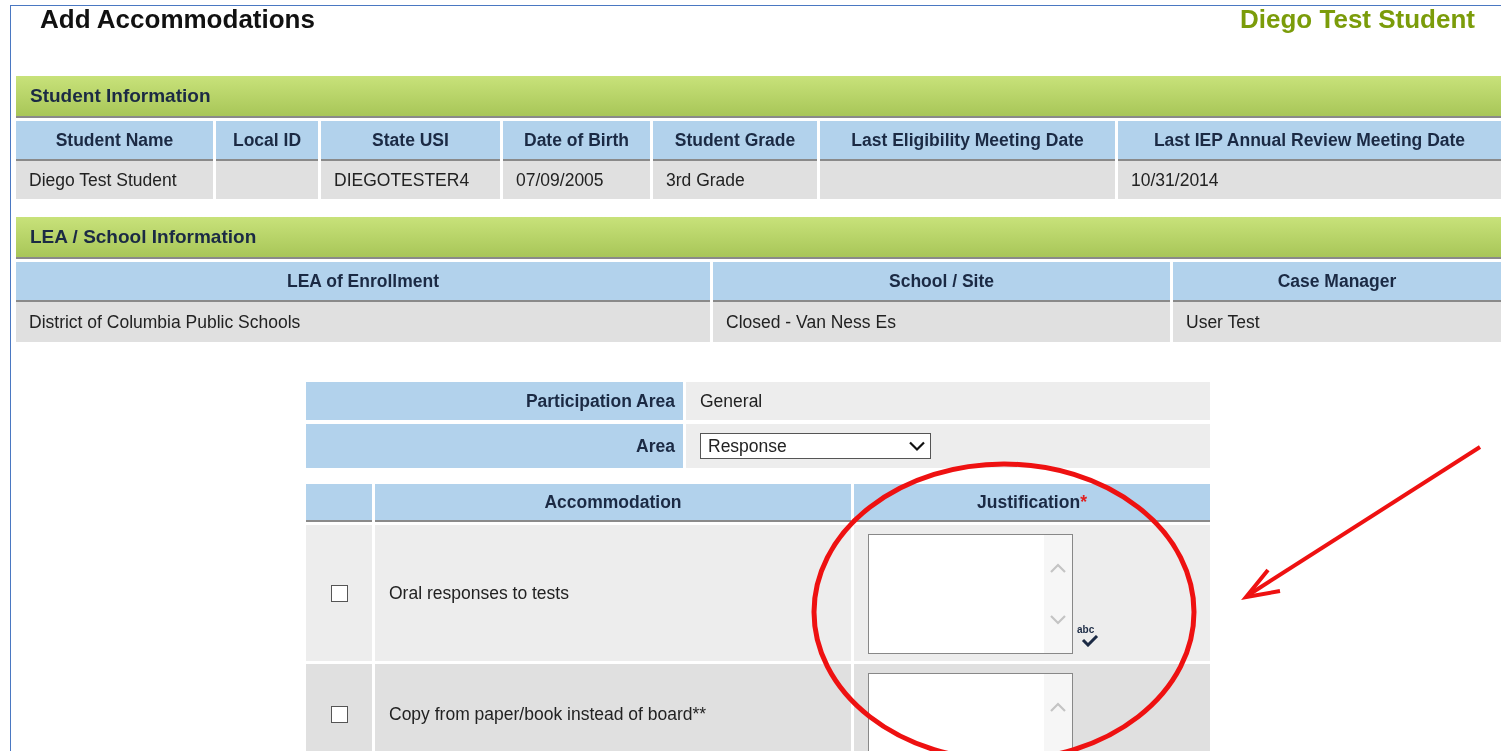 The height and width of the screenshot is (751, 1501). What do you see at coordinates (613, 593) in the screenshot?
I see `table-cell: Oral responses to tests` at bounding box center [613, 593].